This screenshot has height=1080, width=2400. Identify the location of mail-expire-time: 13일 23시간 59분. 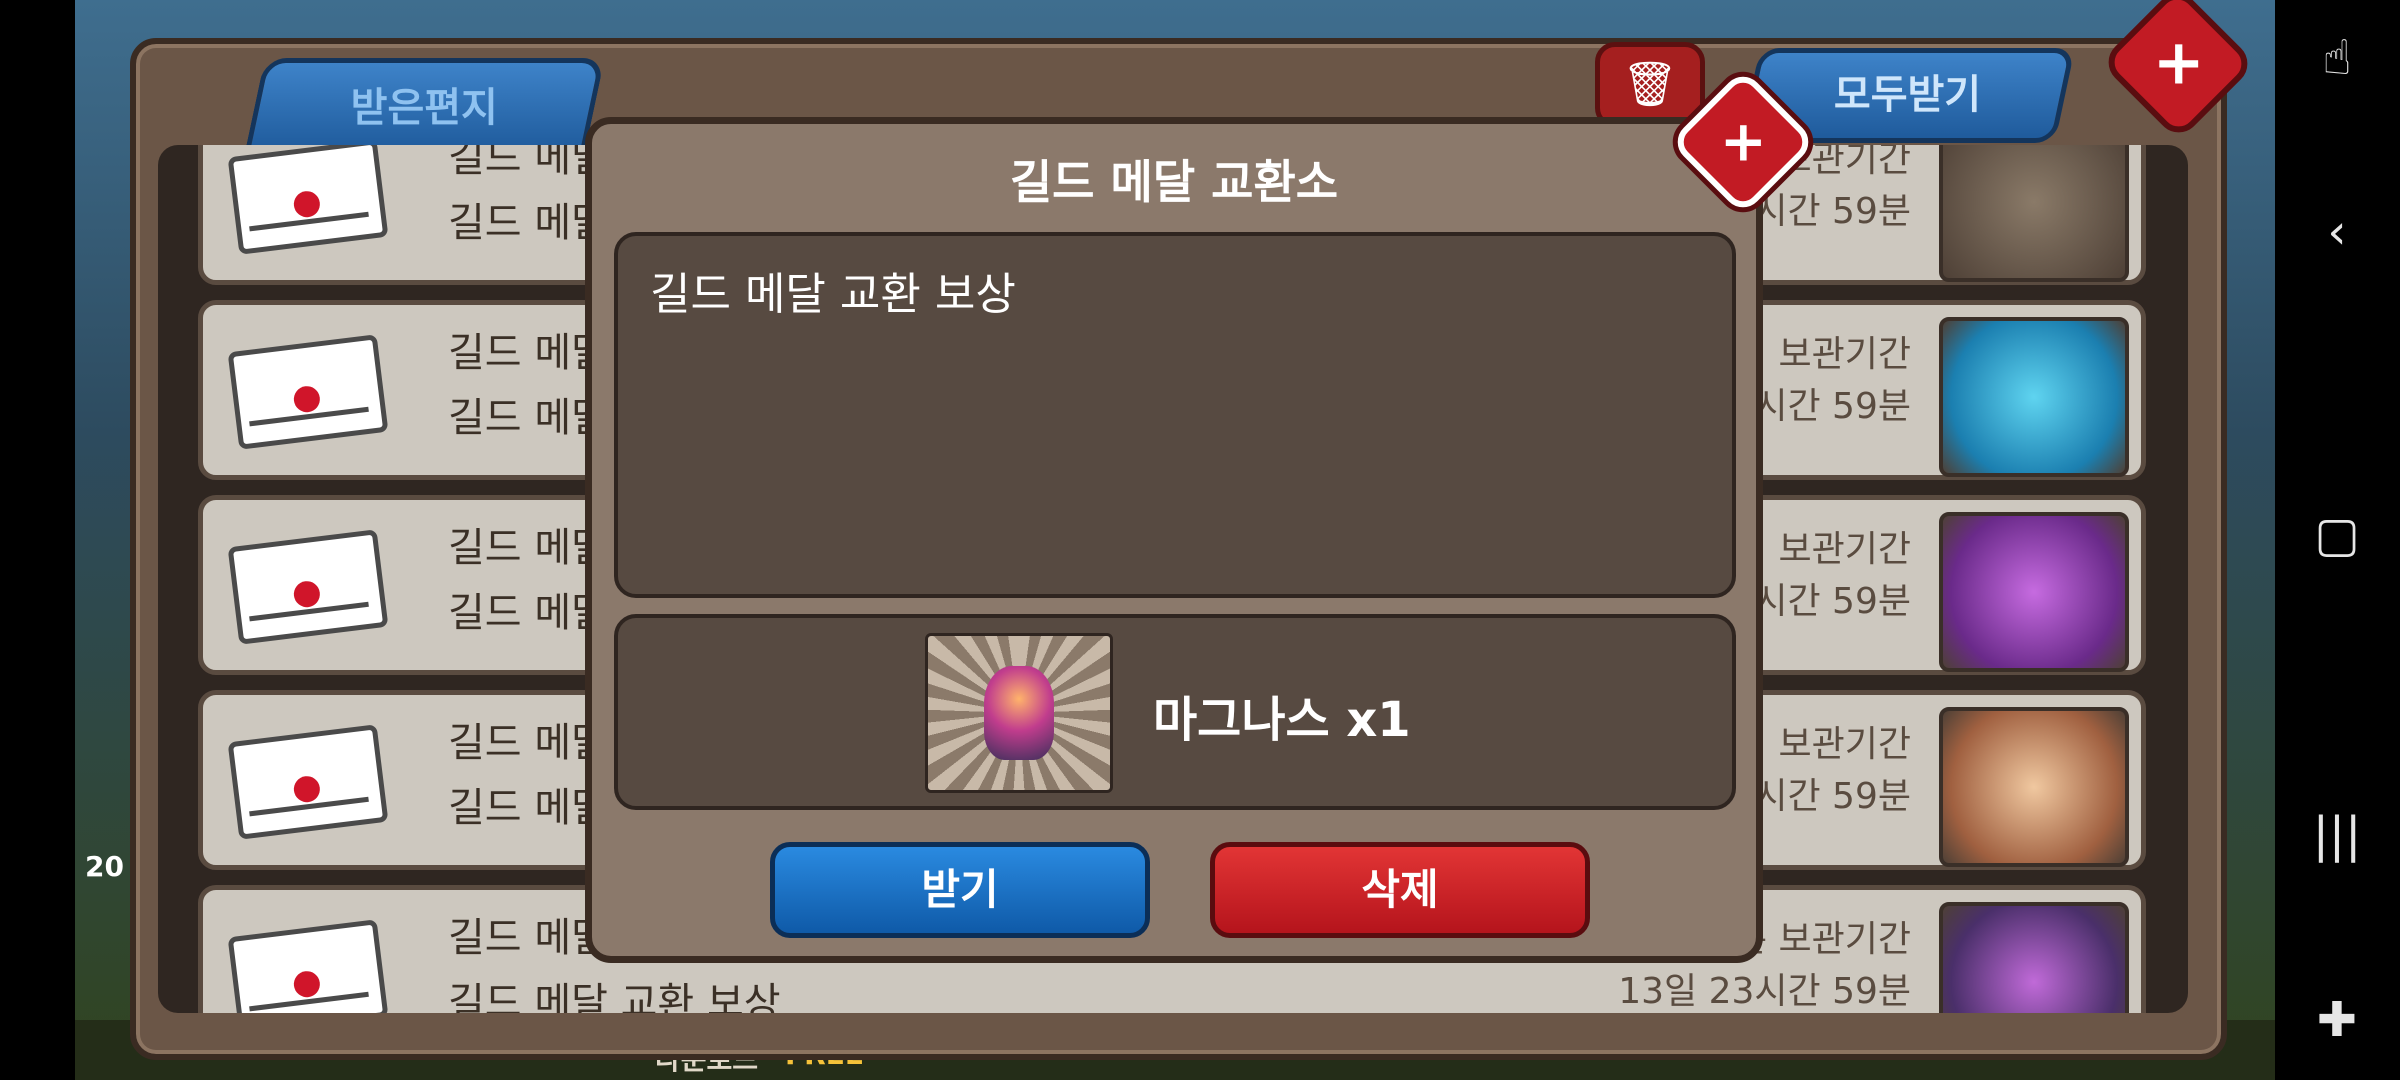
(1764, 991).